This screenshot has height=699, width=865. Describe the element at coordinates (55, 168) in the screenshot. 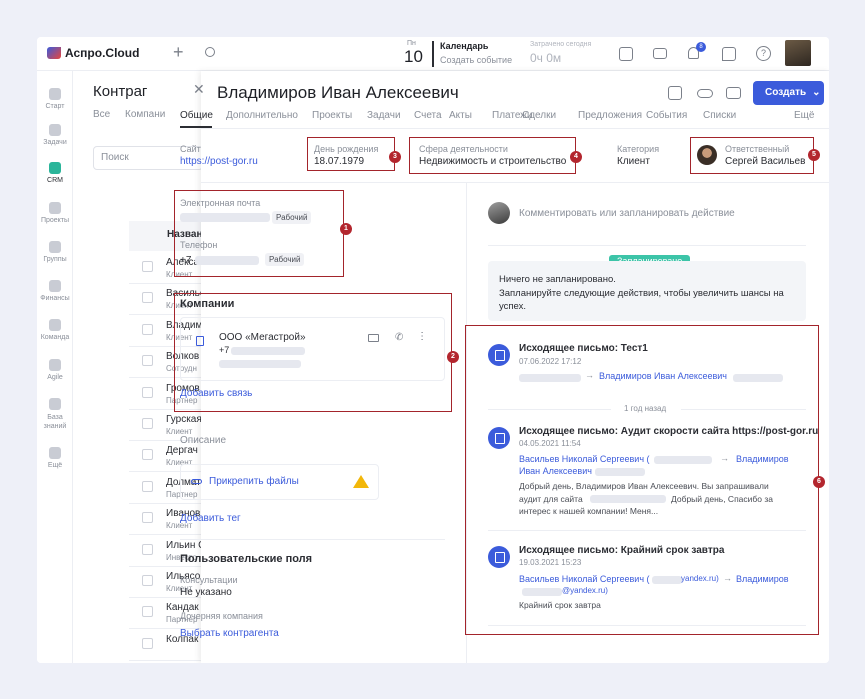

I see `crm-icon` at that location.